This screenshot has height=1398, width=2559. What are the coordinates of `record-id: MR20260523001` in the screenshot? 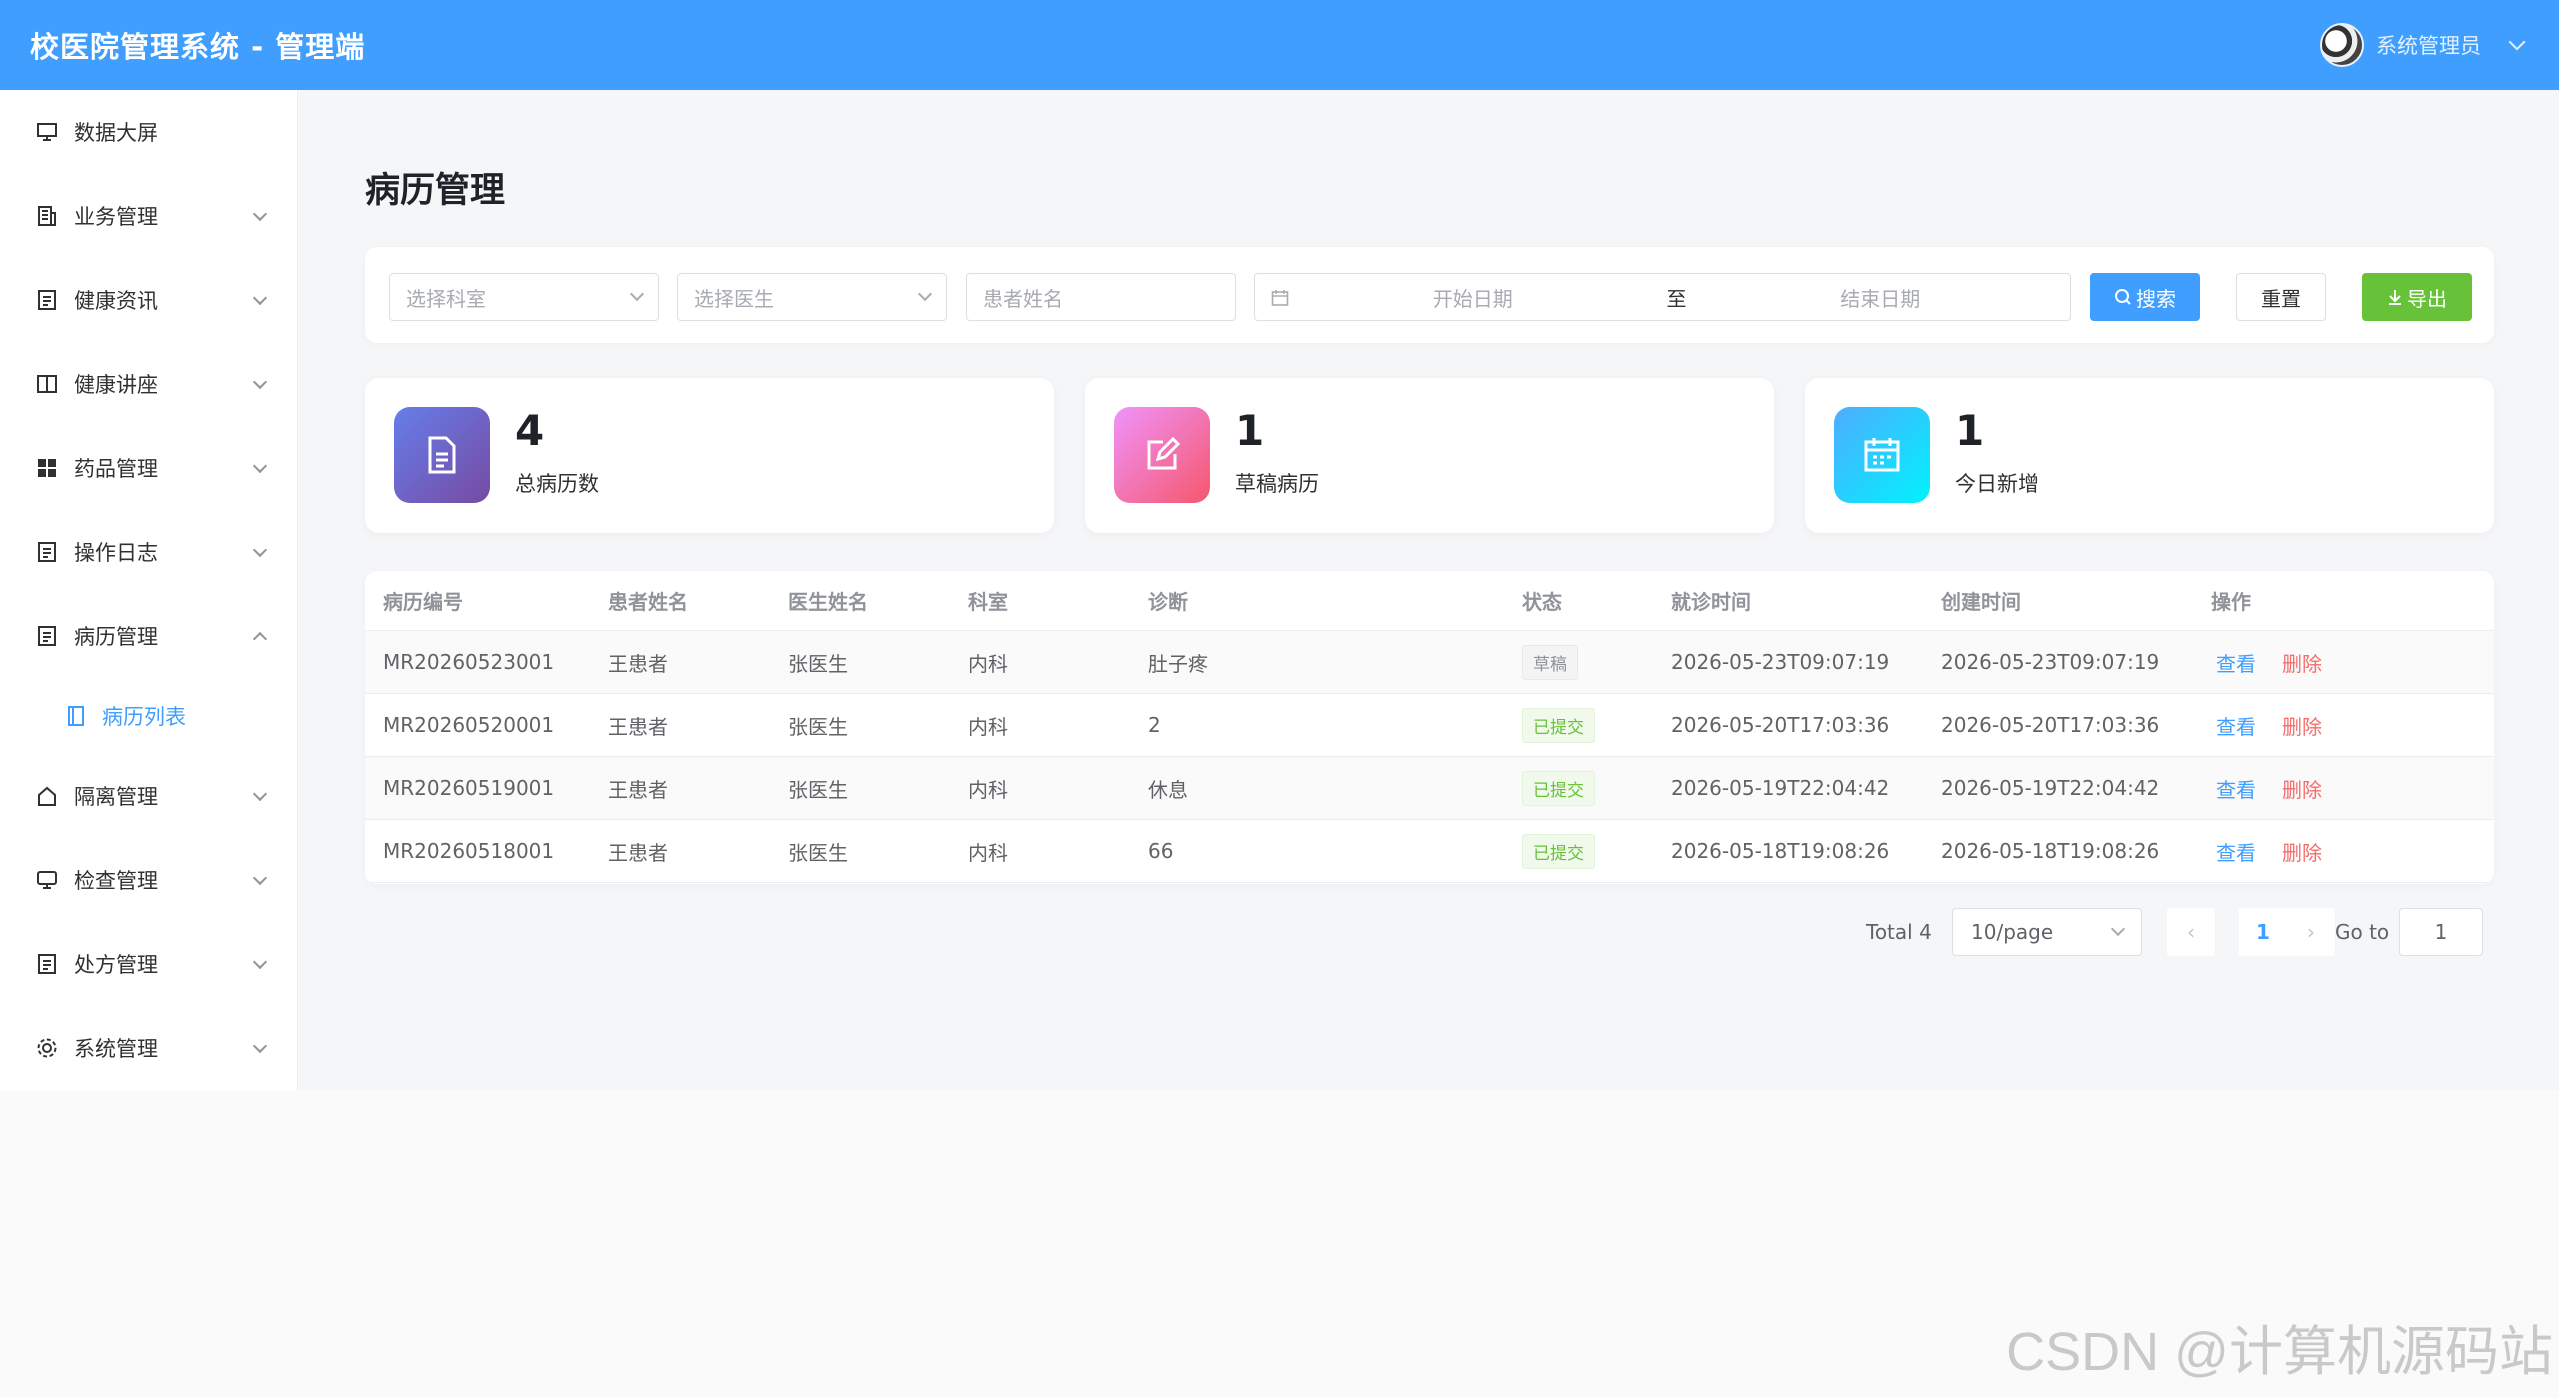 It's located at (469, 662).